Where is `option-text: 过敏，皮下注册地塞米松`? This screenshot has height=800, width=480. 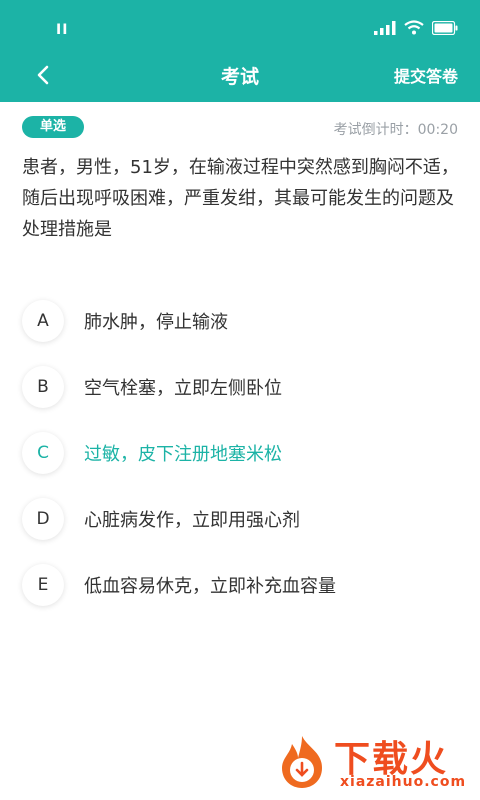
option-text: 过敏，皮下注册地塞米松 is located at coordinates (183, 454).